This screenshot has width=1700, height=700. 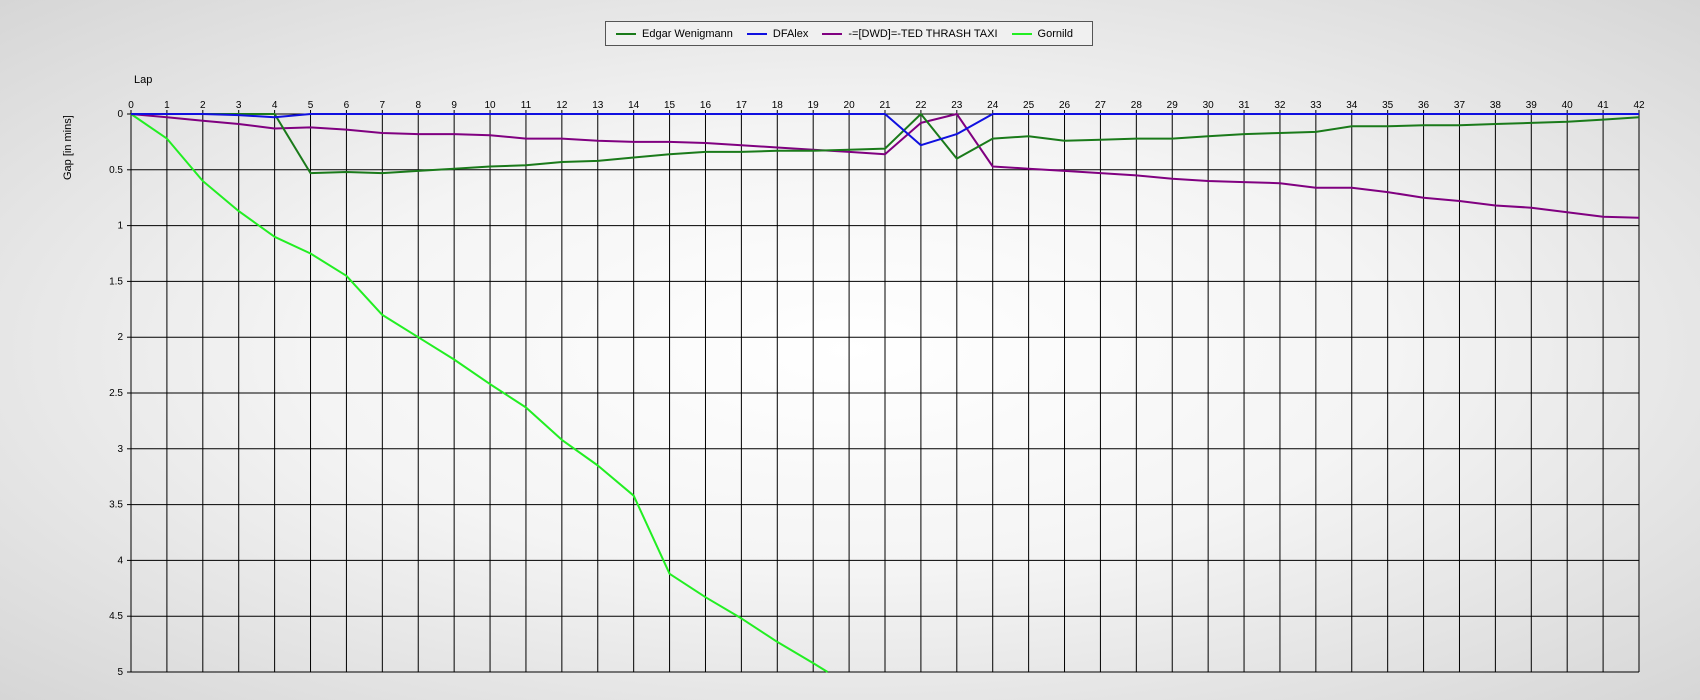 What do you see at coordinates (670, 105) in the screenshot?
I see `x-tick-label: 15` at bounding box center [670, 105].